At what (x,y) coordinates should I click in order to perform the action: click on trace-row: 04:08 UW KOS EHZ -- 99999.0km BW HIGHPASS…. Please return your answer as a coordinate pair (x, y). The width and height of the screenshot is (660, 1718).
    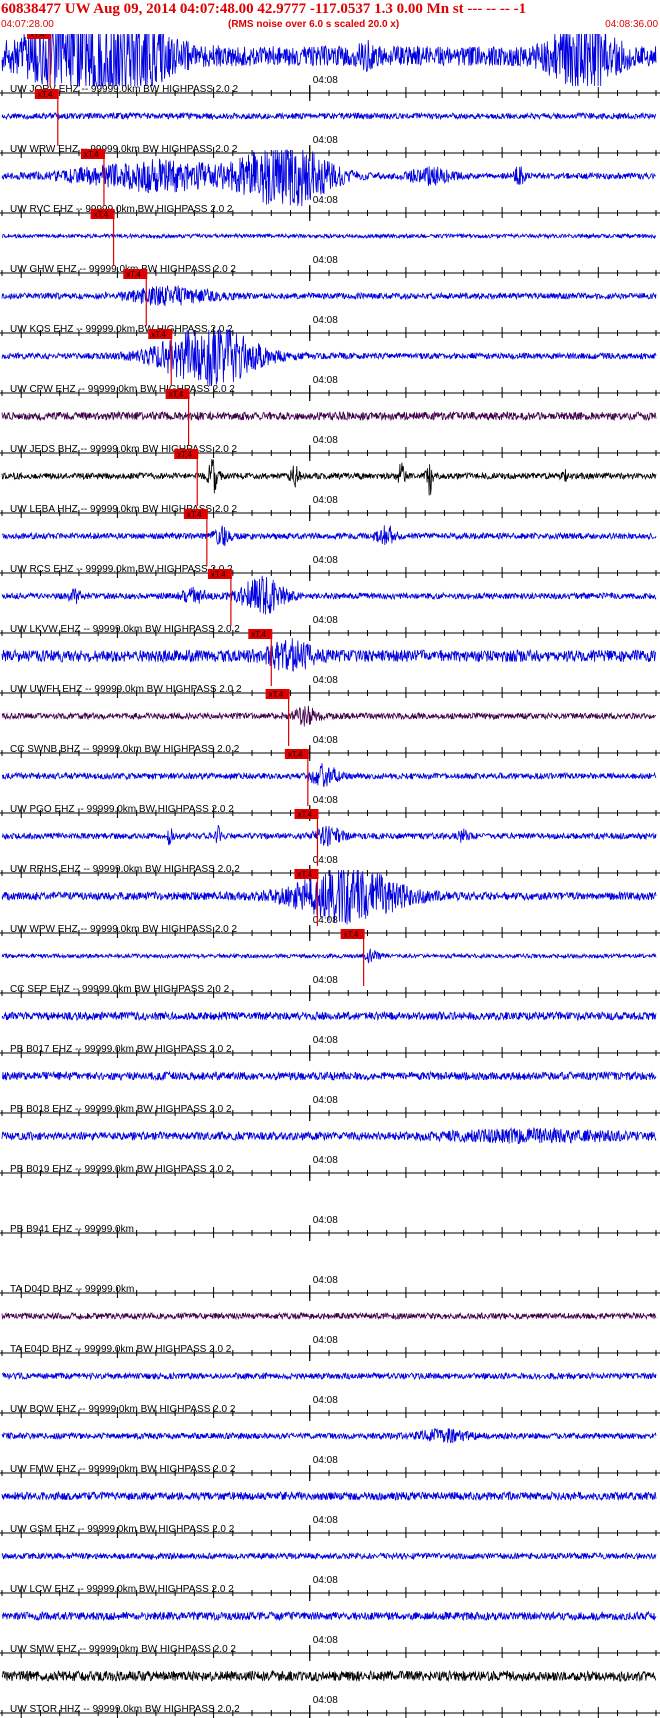
    Looking at the image, I should click on (330, 305).